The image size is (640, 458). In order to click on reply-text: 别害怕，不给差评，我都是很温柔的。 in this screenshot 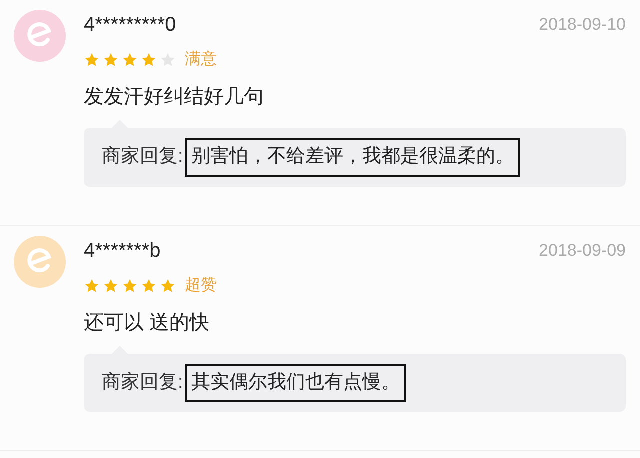, I will do `click(352, 157)`.